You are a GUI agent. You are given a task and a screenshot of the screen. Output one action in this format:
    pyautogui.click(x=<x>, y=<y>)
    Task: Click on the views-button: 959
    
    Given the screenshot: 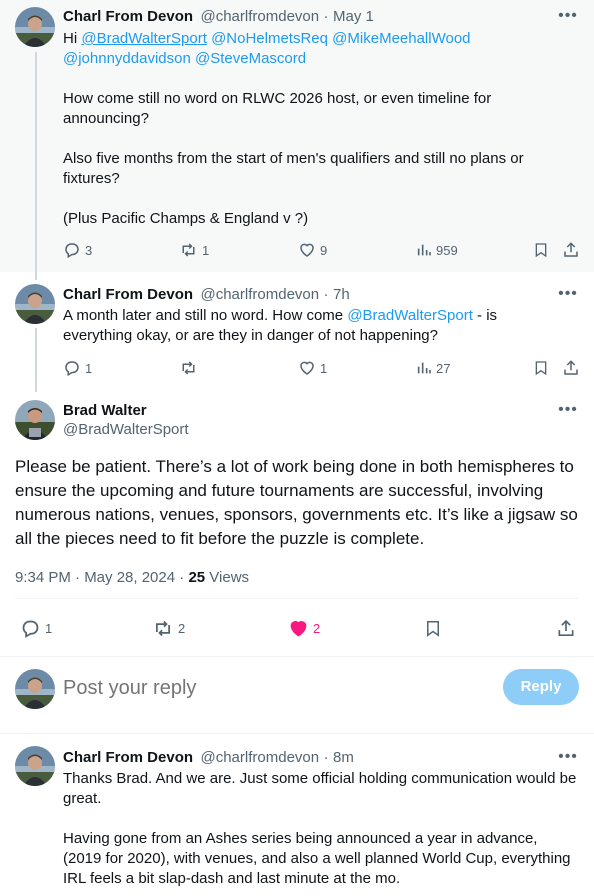 What is the action you would take?
    pyautogui.click(x=437, y=250)
    